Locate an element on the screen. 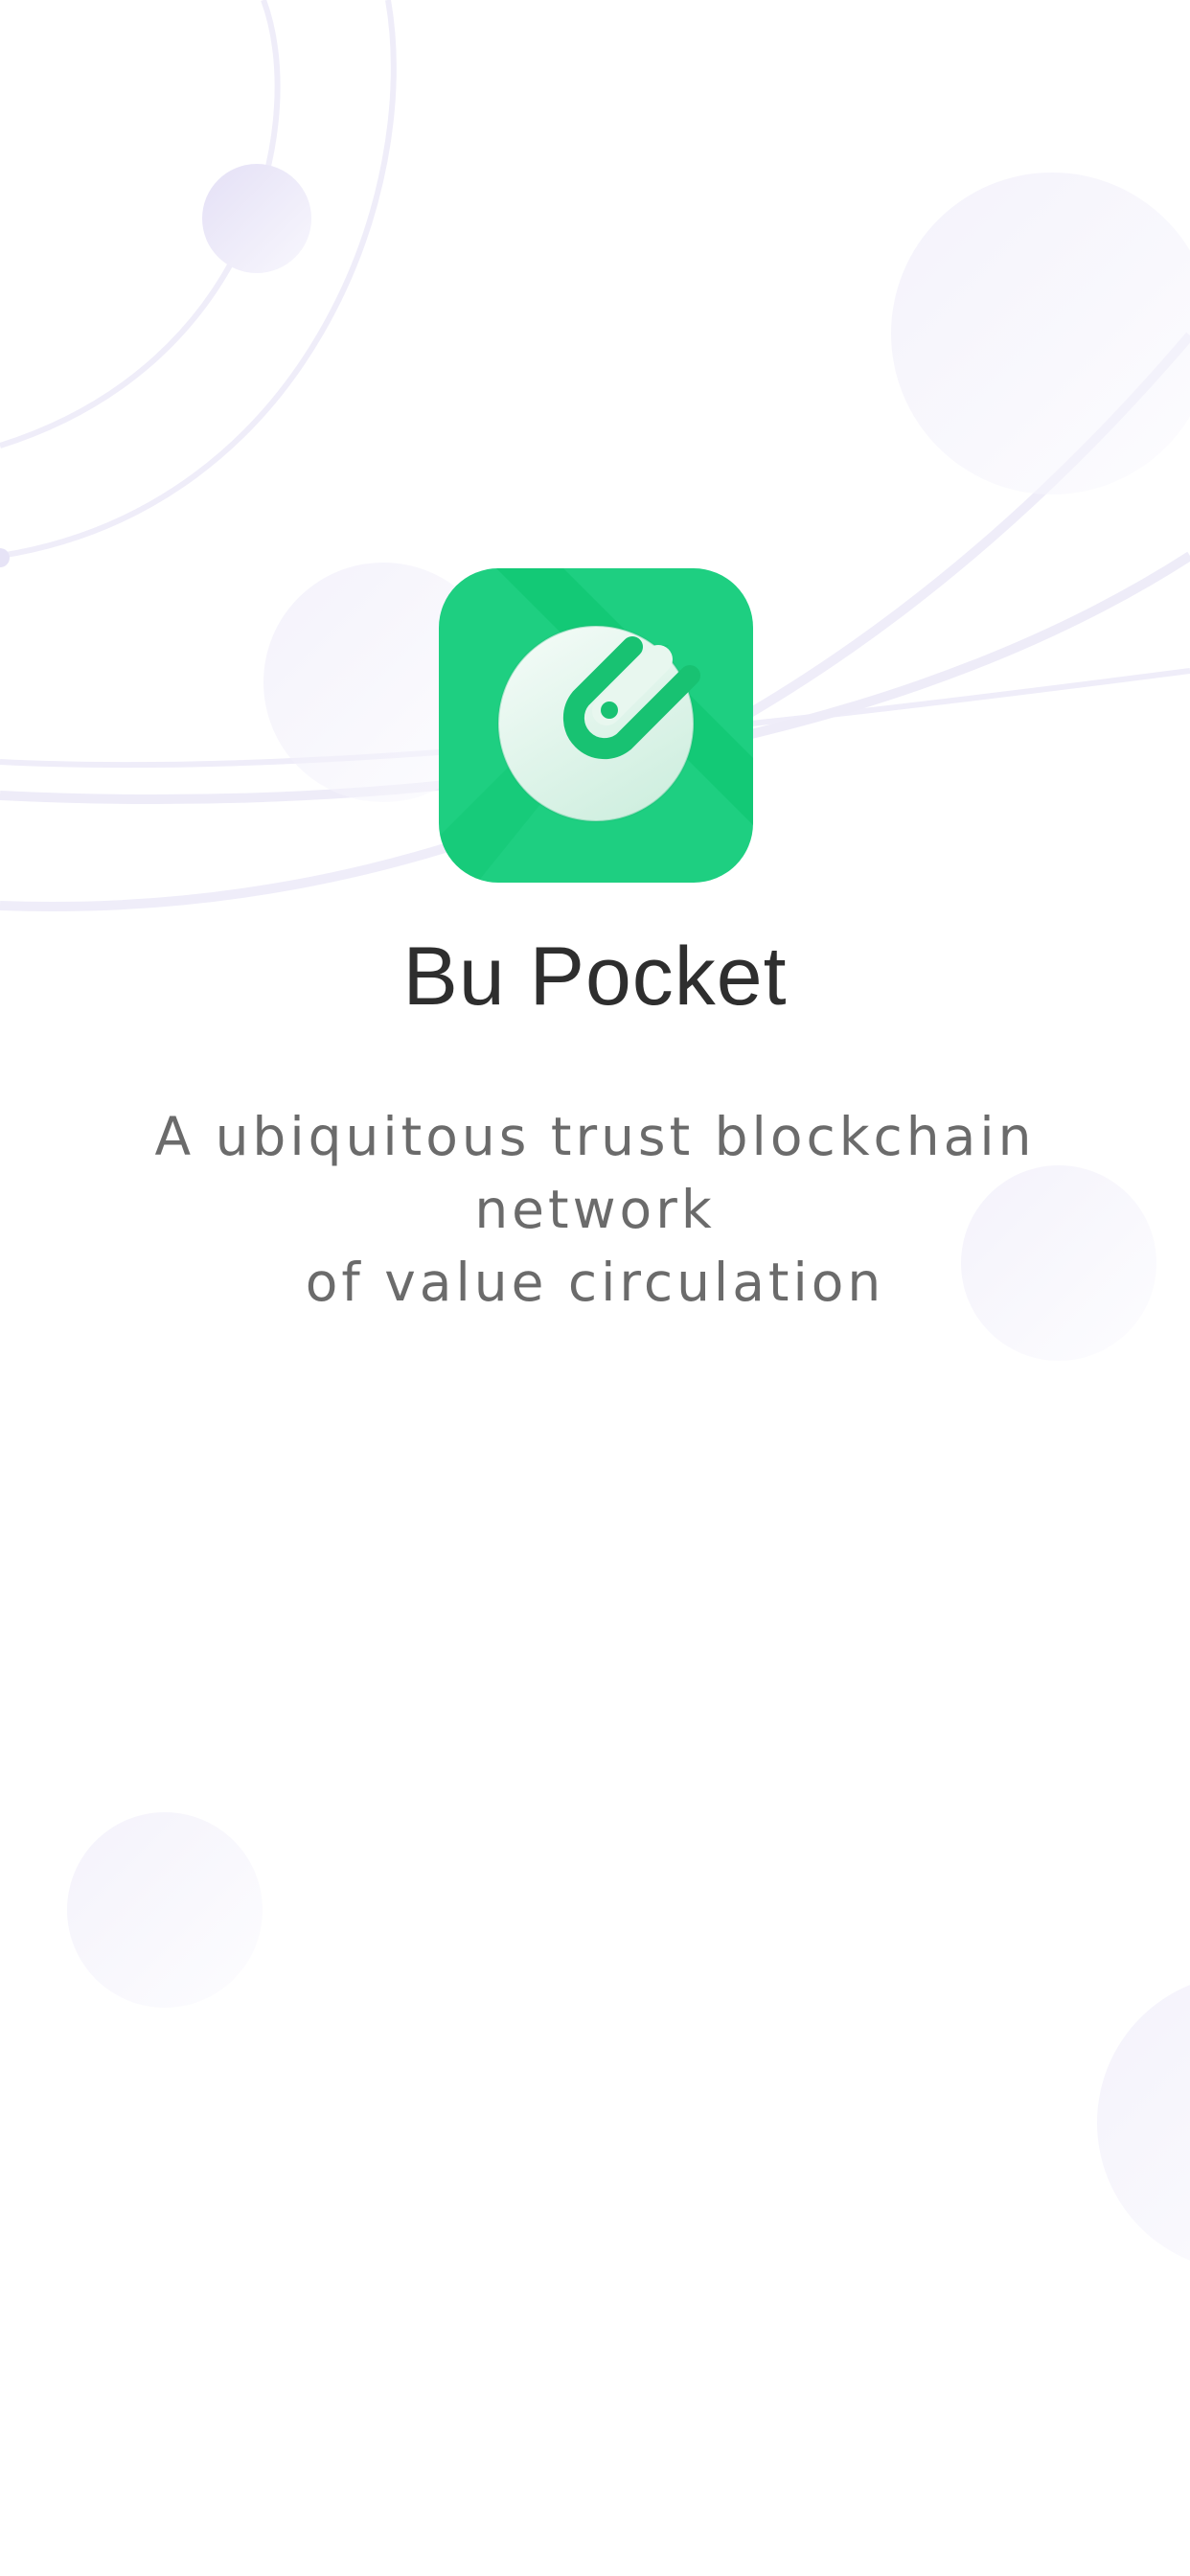  tagline-line-1: A ubiquitous trust blockchain network is located at coordinates (595, 1173).